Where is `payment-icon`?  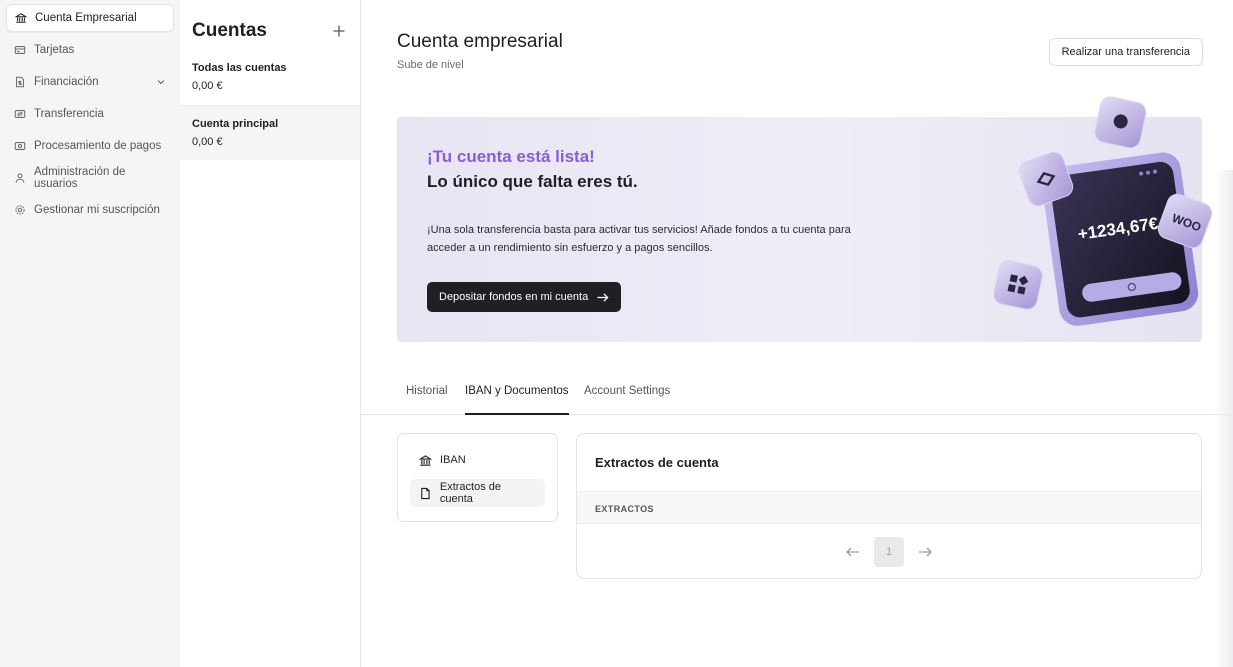
payment-icon is located at coordinates (20, 146).